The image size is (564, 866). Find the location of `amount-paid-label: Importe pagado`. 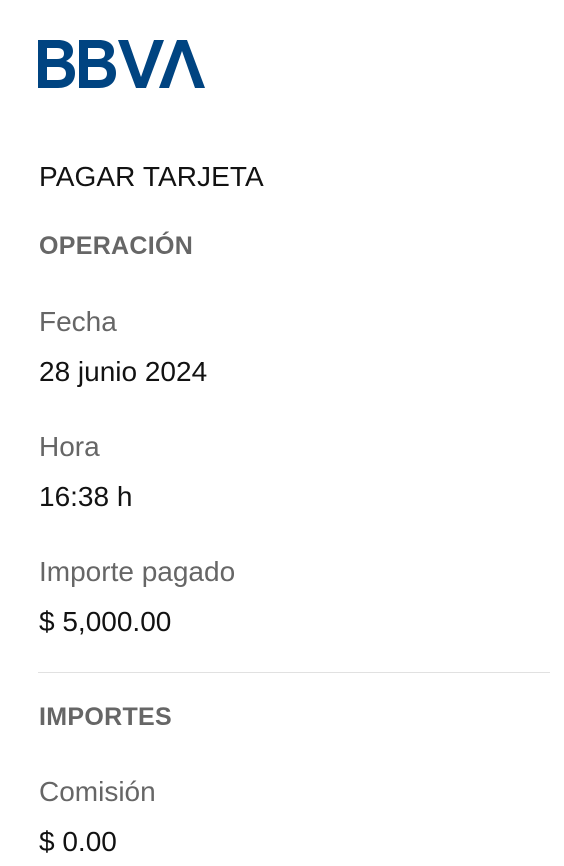

amount-paid-label: Importe pagado is located at coordinates (137, 571).